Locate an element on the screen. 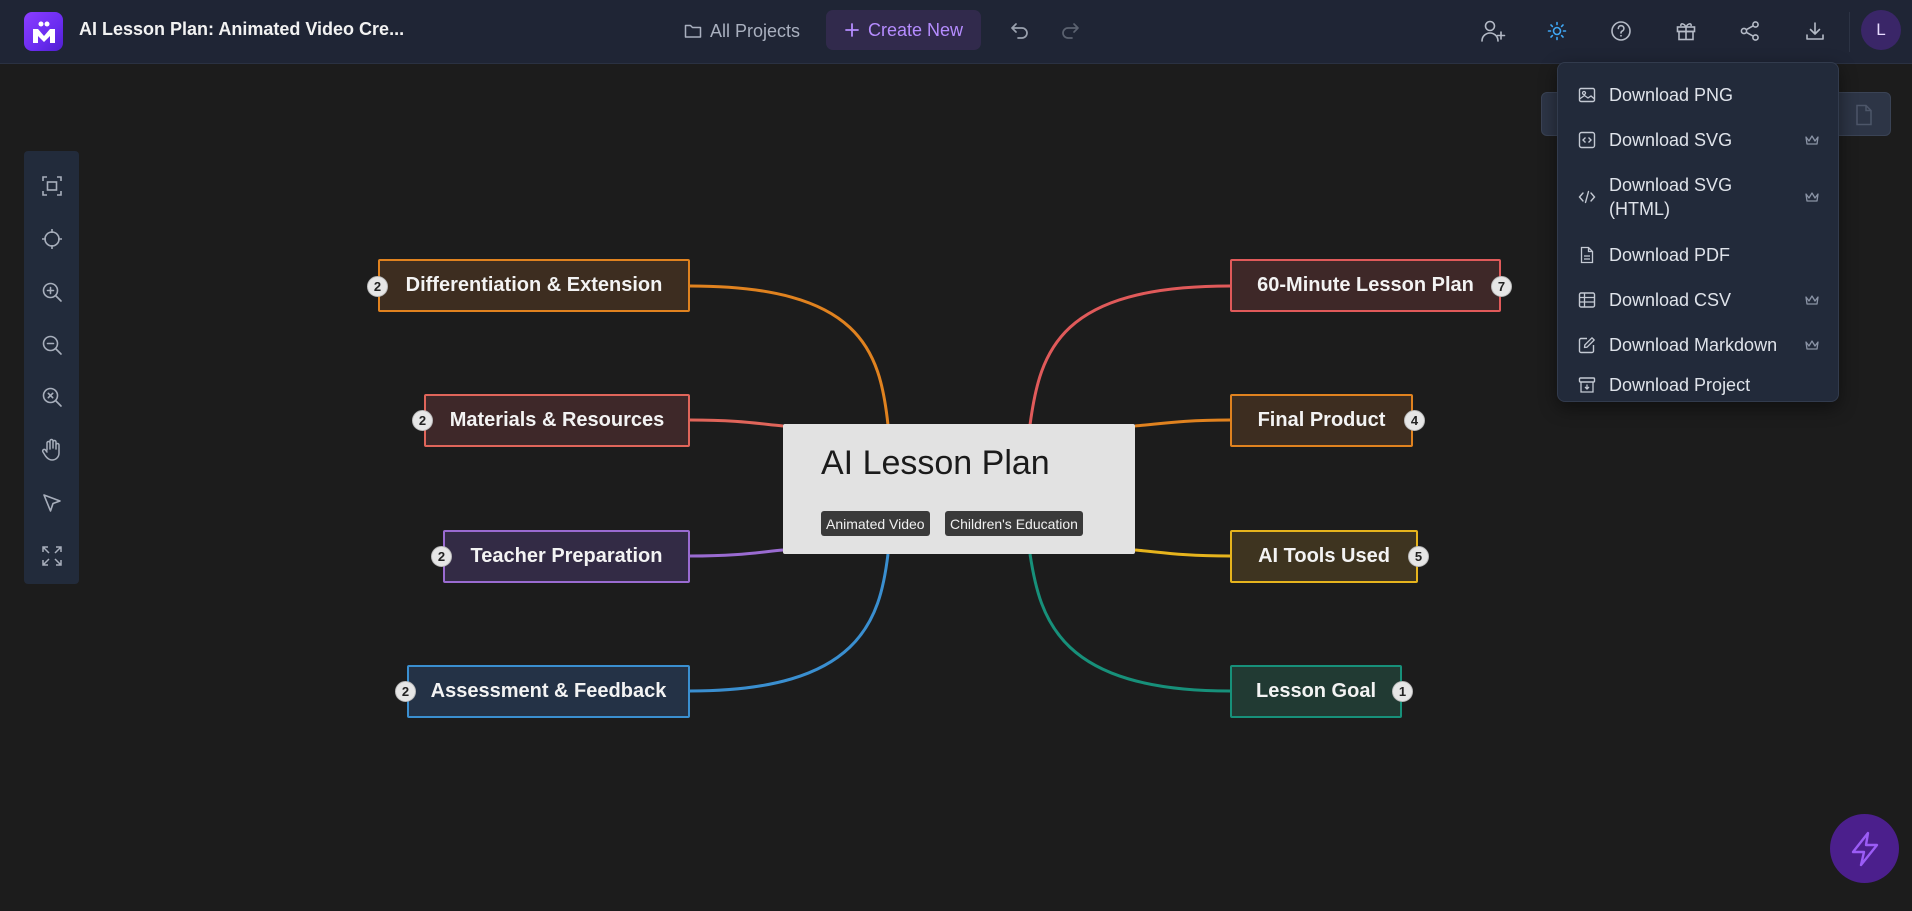 This screenshot has height=911, width=1912. root-title: AI Lesson Plan is located at coordinates (935, 463).